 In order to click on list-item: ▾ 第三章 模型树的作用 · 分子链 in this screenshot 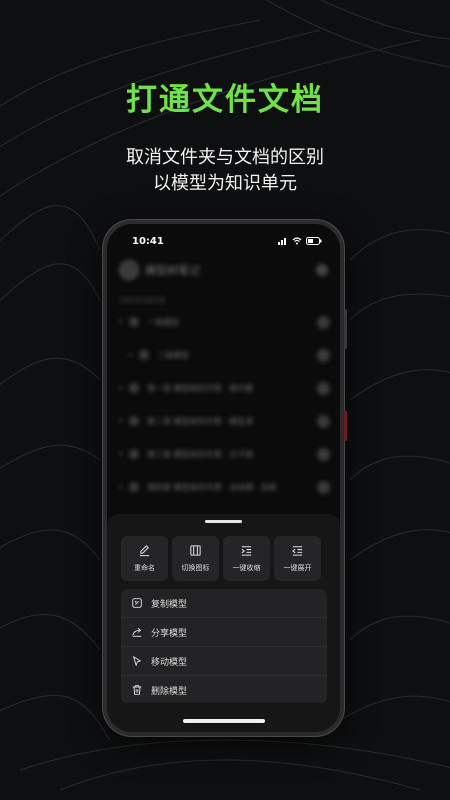, I will do `click(223, 454)`.